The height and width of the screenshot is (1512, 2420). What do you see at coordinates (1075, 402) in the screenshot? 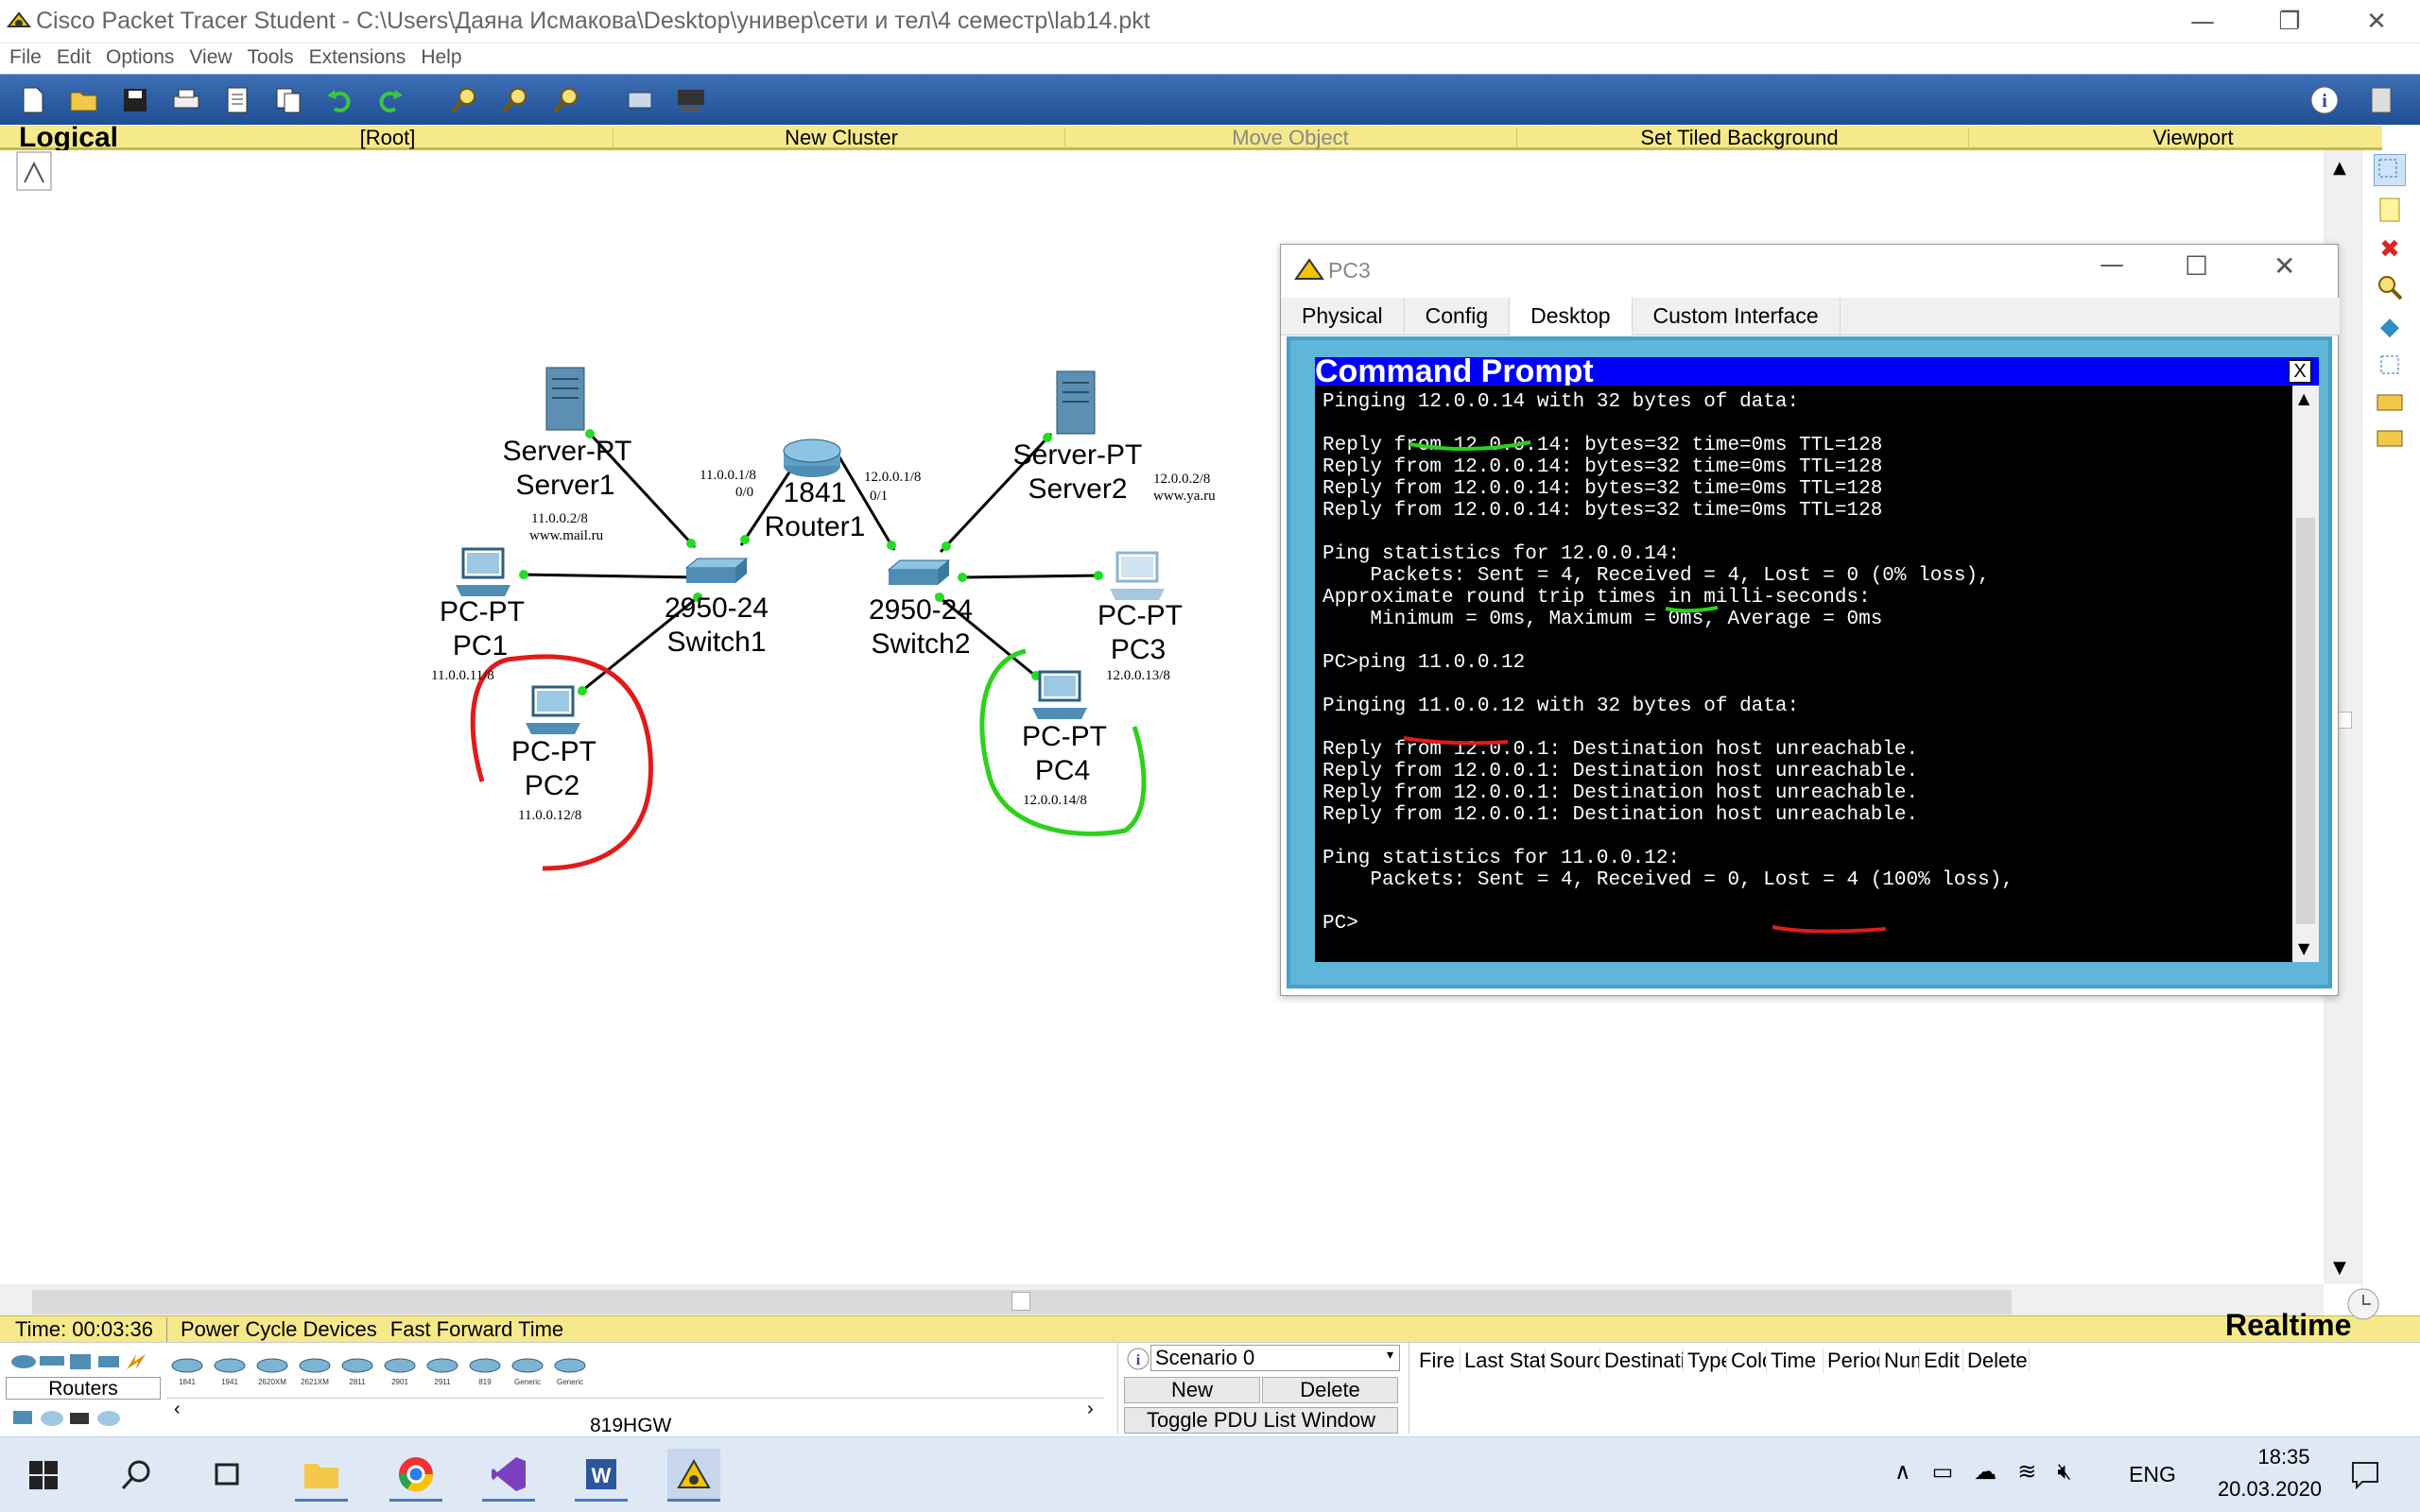
I see `server2-icon` at bounding box center [1075, 402].